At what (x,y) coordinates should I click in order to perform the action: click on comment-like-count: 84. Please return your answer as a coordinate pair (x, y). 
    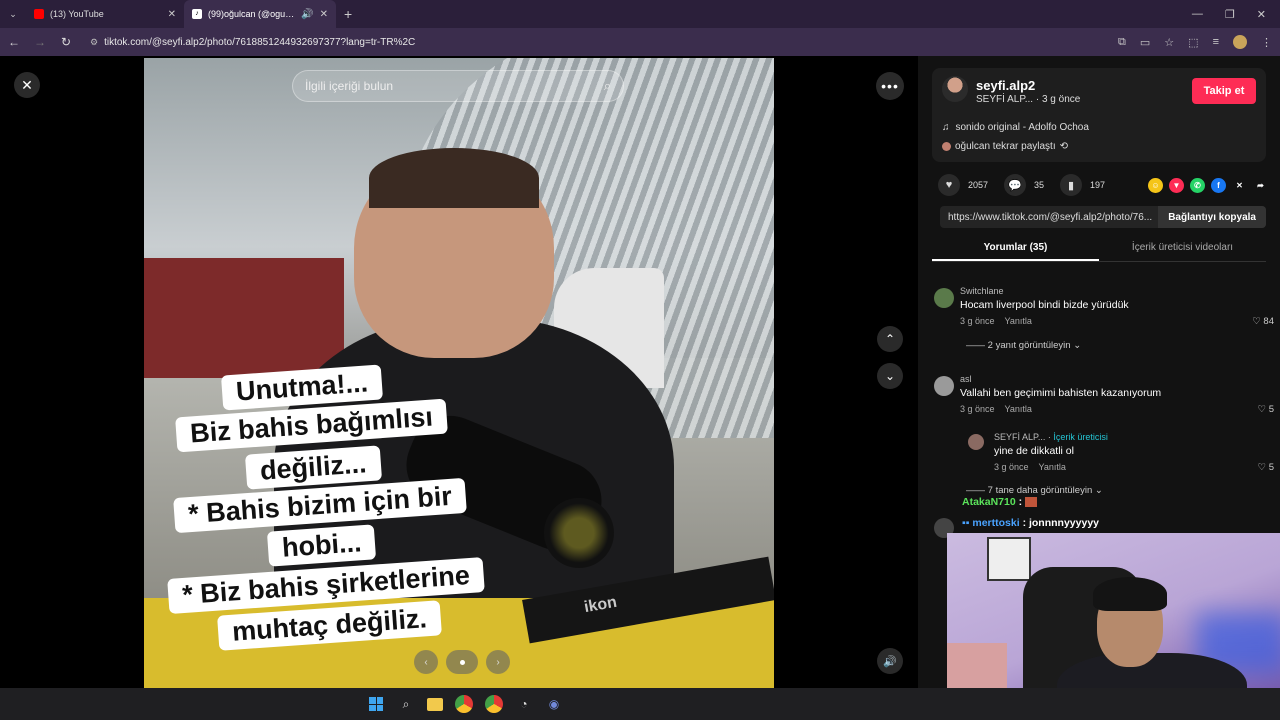
    Looking at the image, I should click on (1268, 321).